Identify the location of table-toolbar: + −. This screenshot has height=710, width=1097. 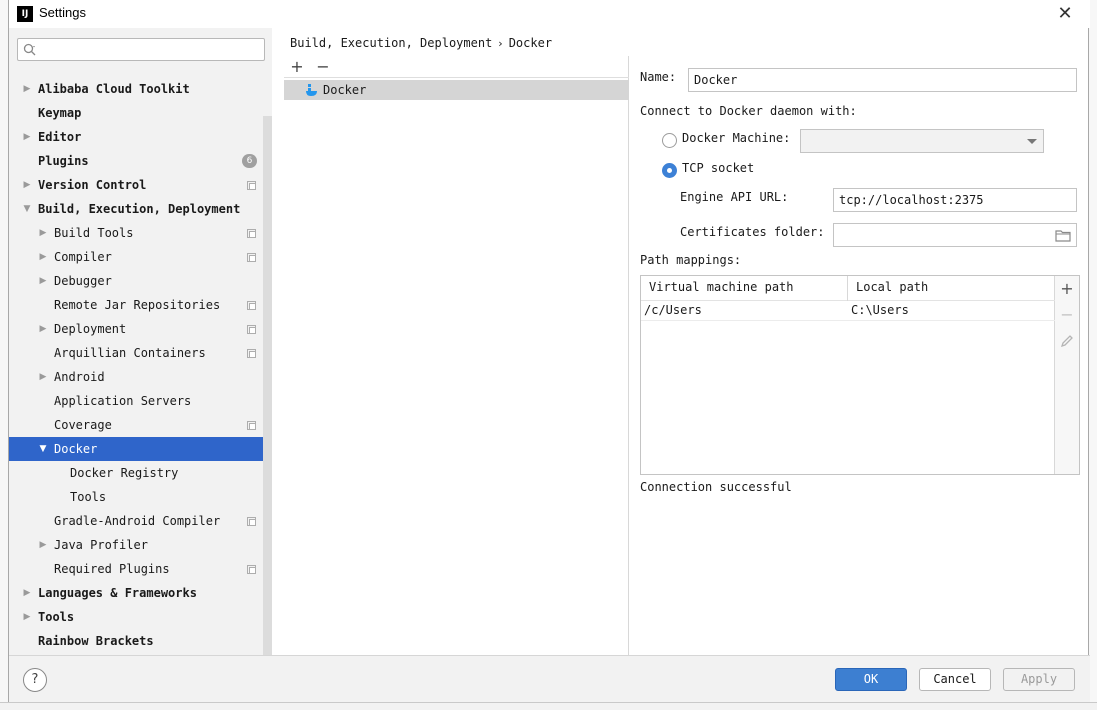
(1067, 375).